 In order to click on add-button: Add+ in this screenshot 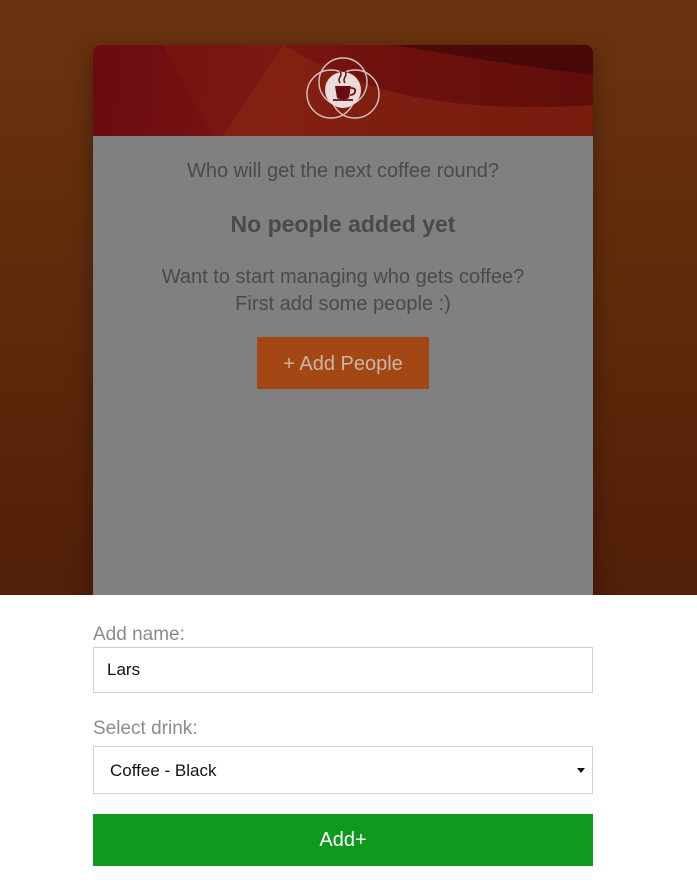, I will do `click(343, 840)`.